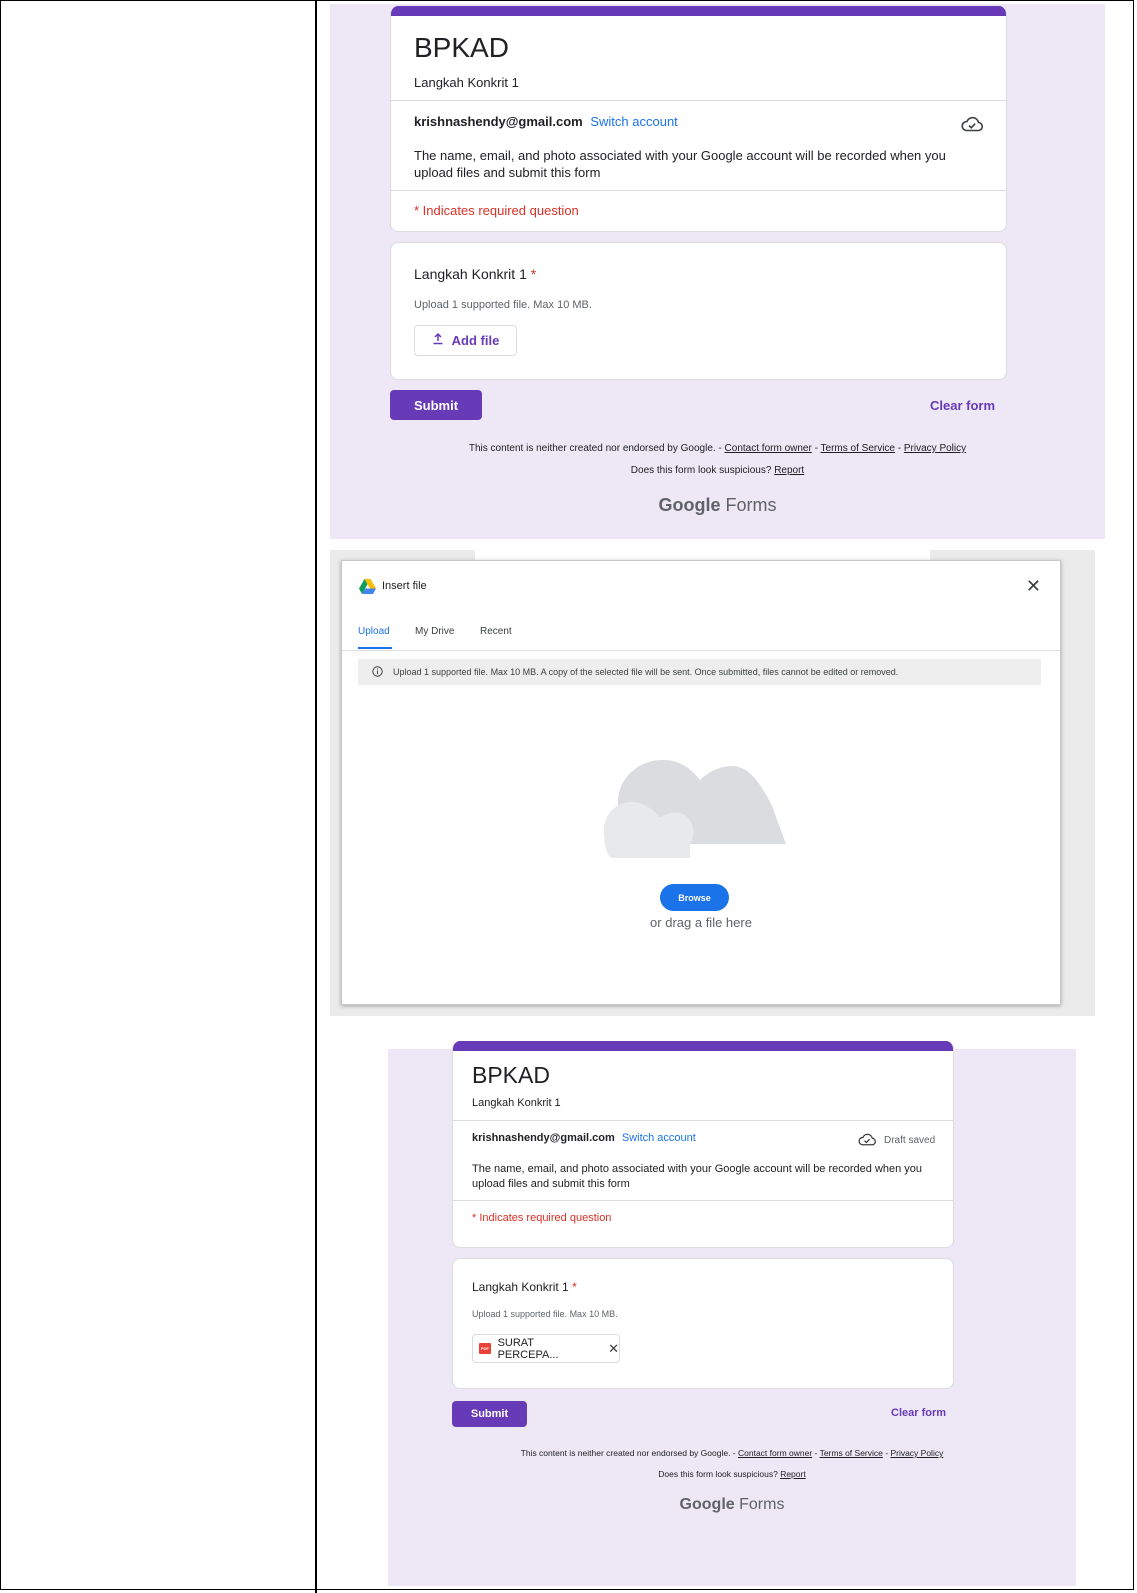  I want to click on tab-recent: Recent, so click(496, 631).